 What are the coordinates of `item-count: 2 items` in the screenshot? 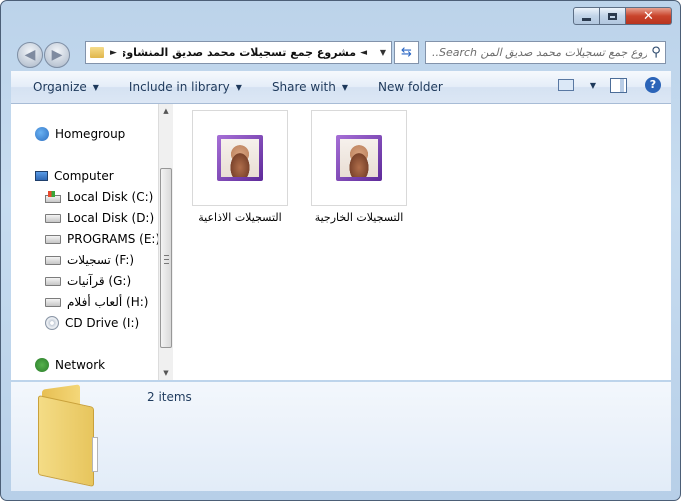 It's located at (169, 397).